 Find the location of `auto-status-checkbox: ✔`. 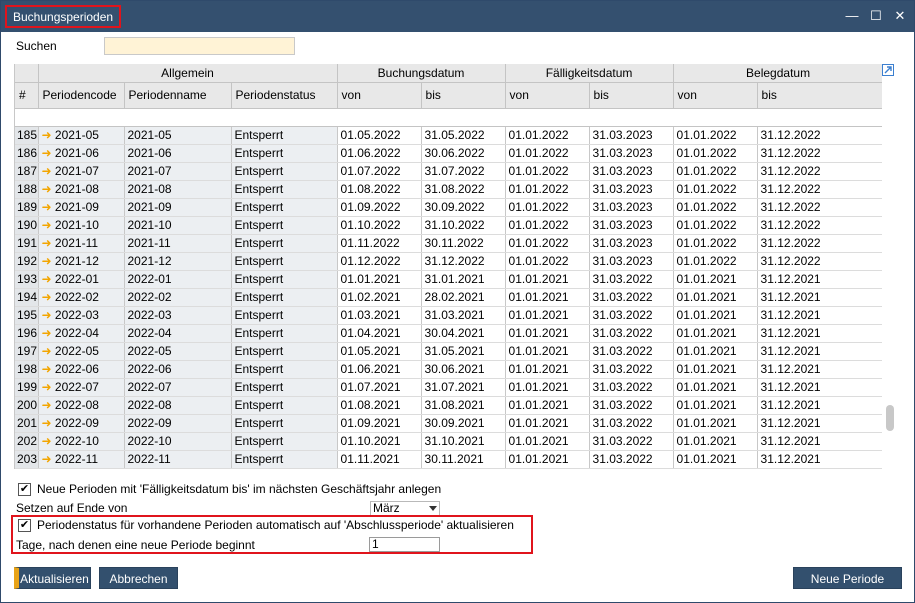

auto-status-checkbox: ✔ is located at coordinates (24, 525).